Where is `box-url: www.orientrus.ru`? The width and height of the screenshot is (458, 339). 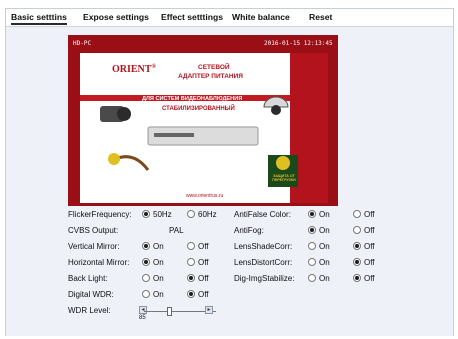 box-url: www.orientrus.ru is located at coordinates (205, 196).